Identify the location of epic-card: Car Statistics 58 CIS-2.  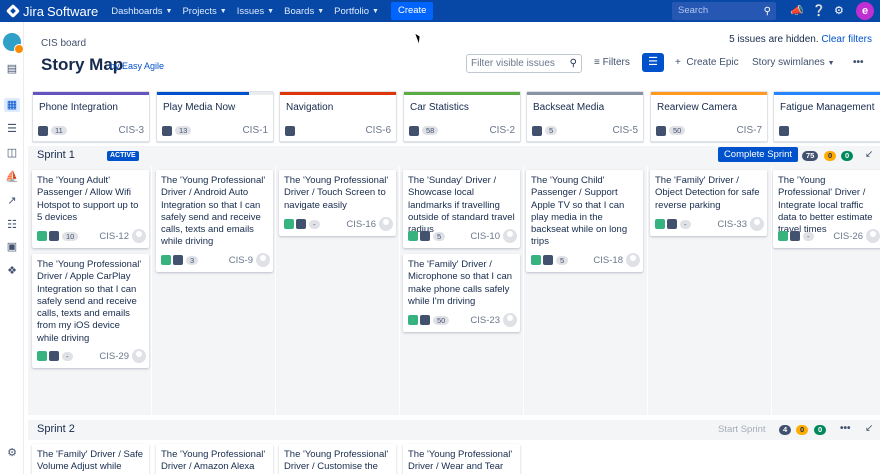
(462, 116).